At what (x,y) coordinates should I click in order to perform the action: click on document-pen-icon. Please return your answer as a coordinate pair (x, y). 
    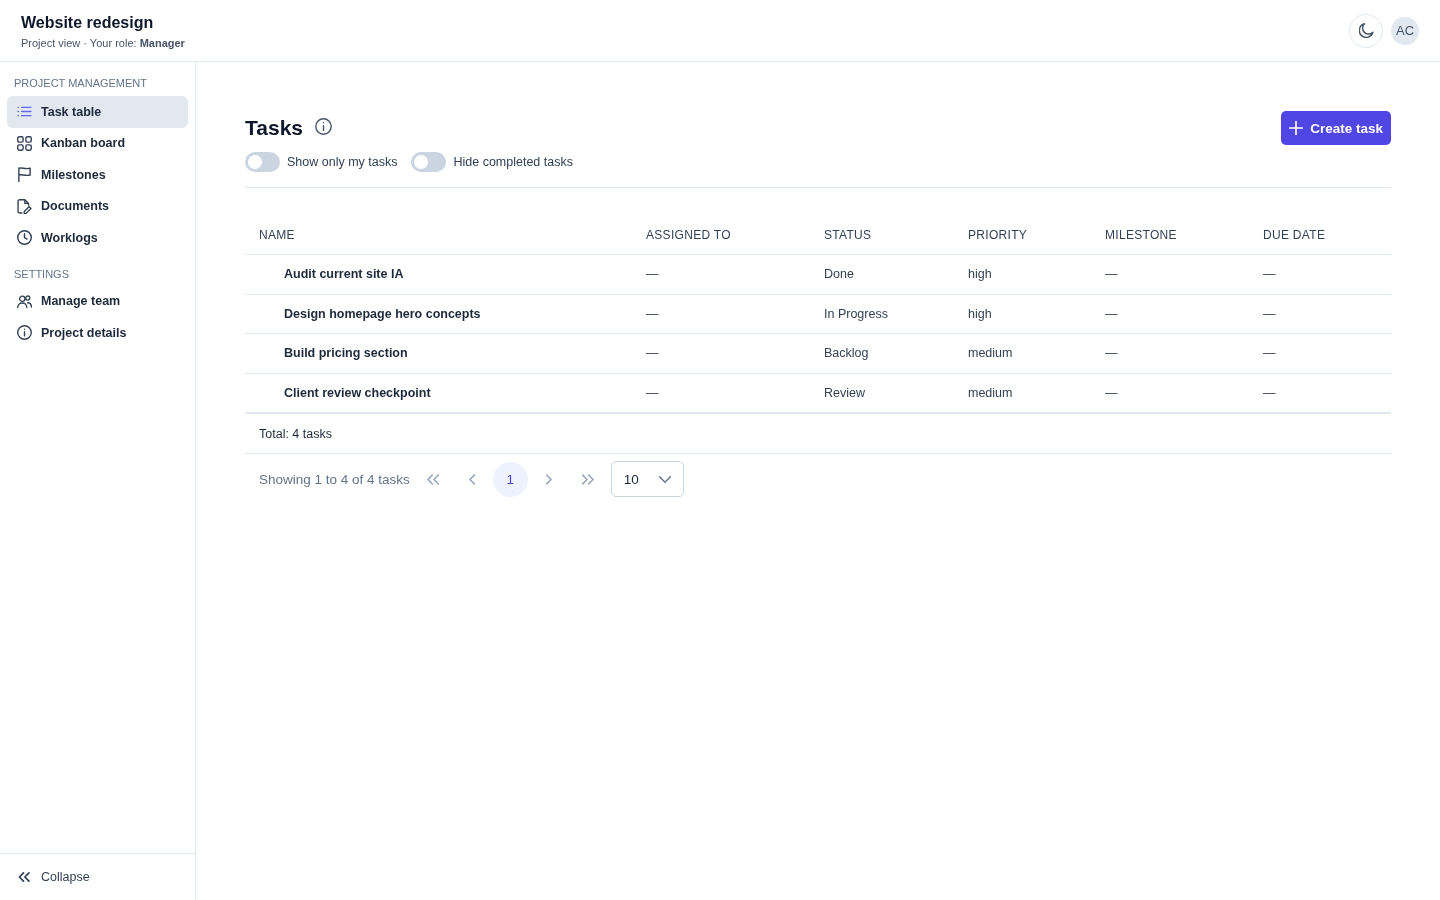
    Looking at the image, I should click on (24, 206).